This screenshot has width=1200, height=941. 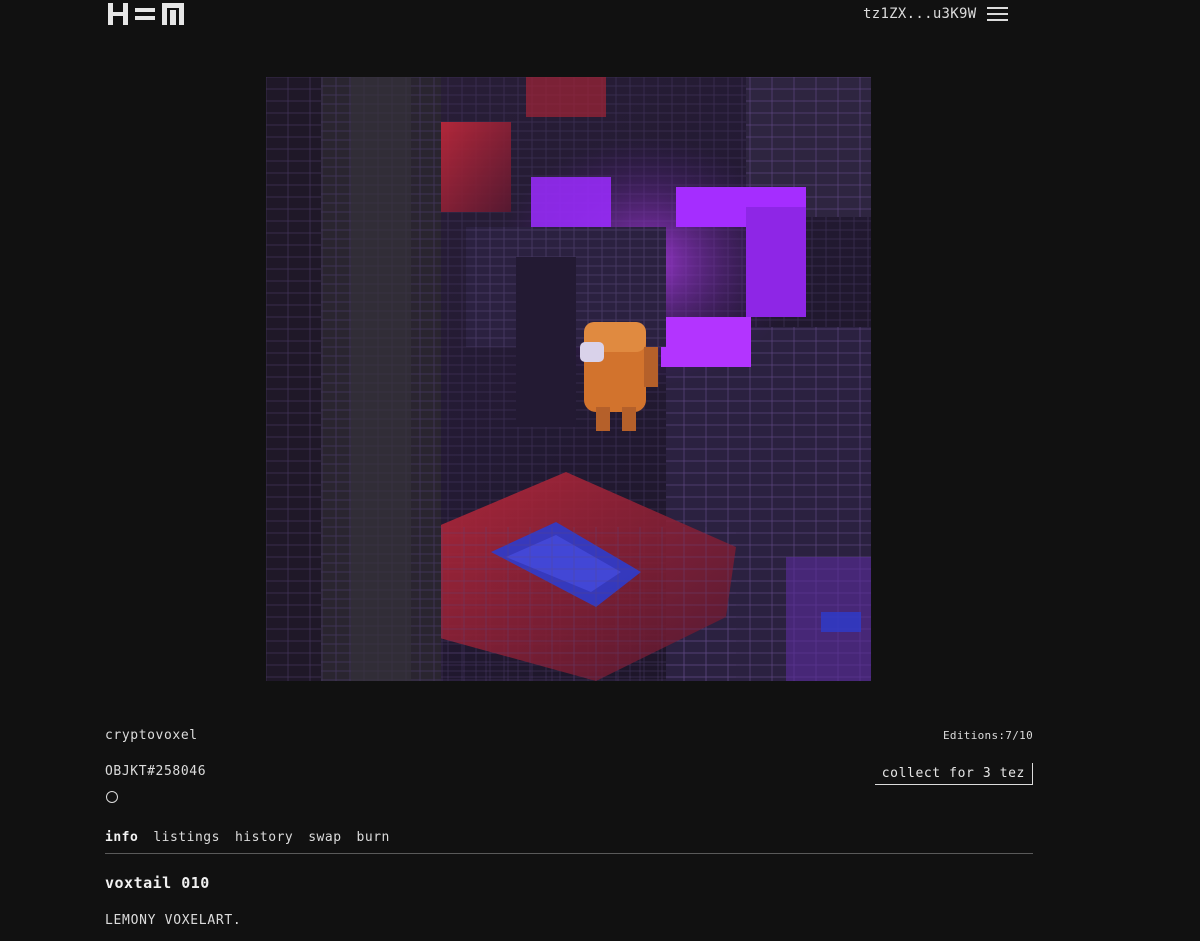 What do you see at coordinates (264, 841) in the screenshot?
I see `tab-history: history` at bounding box center [264, 841].